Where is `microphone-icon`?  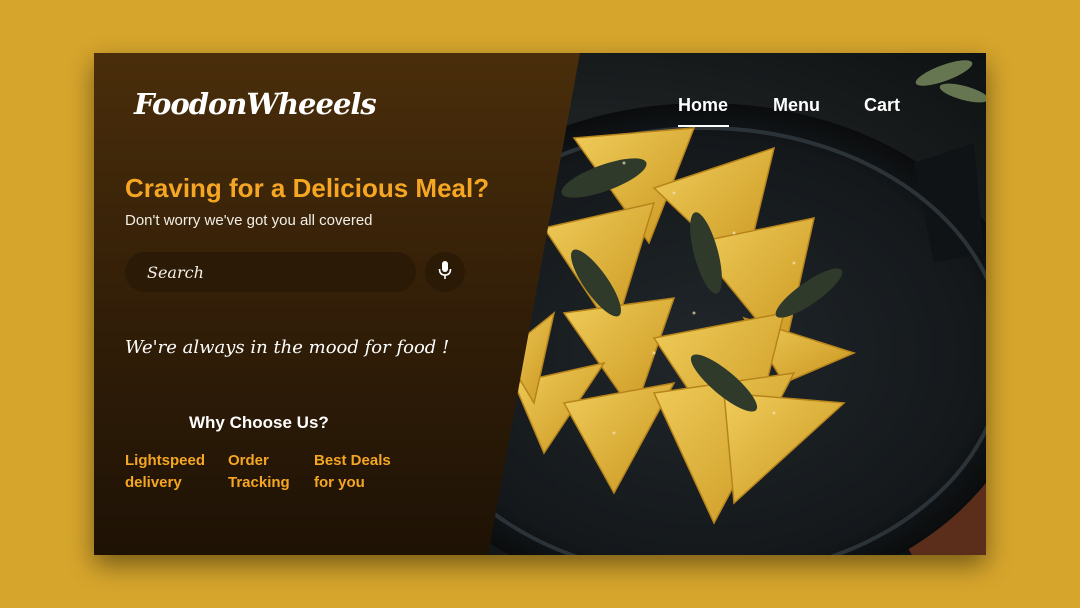 microphone-icon is located at coordinates (445, 272).